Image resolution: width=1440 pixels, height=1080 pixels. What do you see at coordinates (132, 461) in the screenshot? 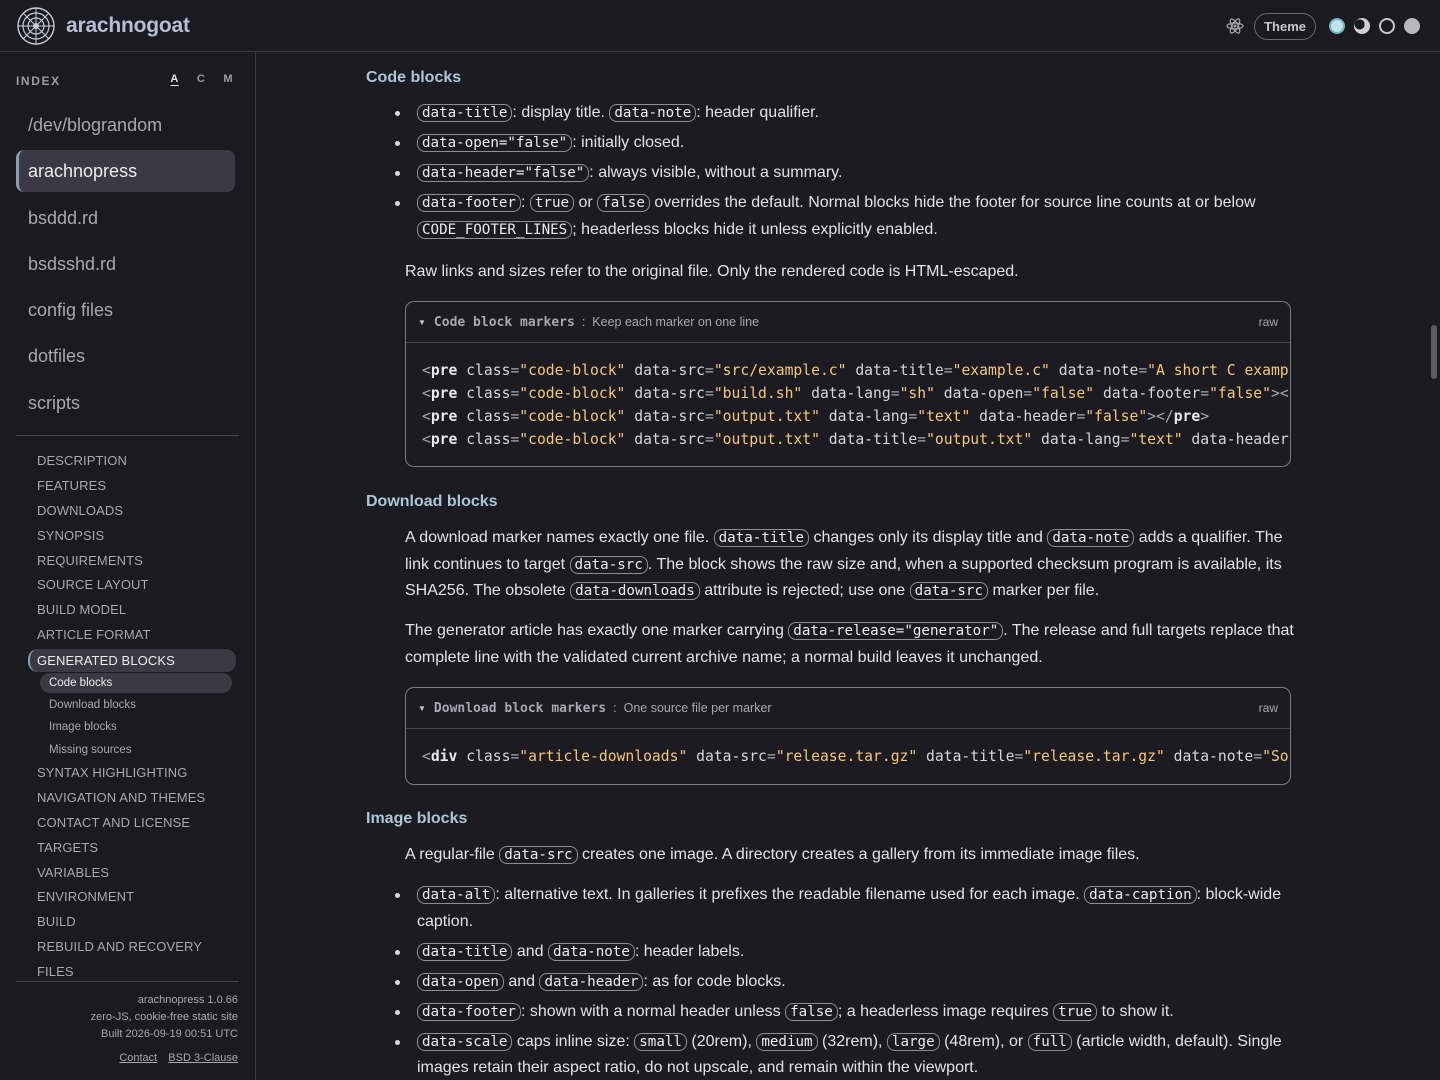
I see `toc-item: DESCRIPTION` at bounding box center [132, 461].